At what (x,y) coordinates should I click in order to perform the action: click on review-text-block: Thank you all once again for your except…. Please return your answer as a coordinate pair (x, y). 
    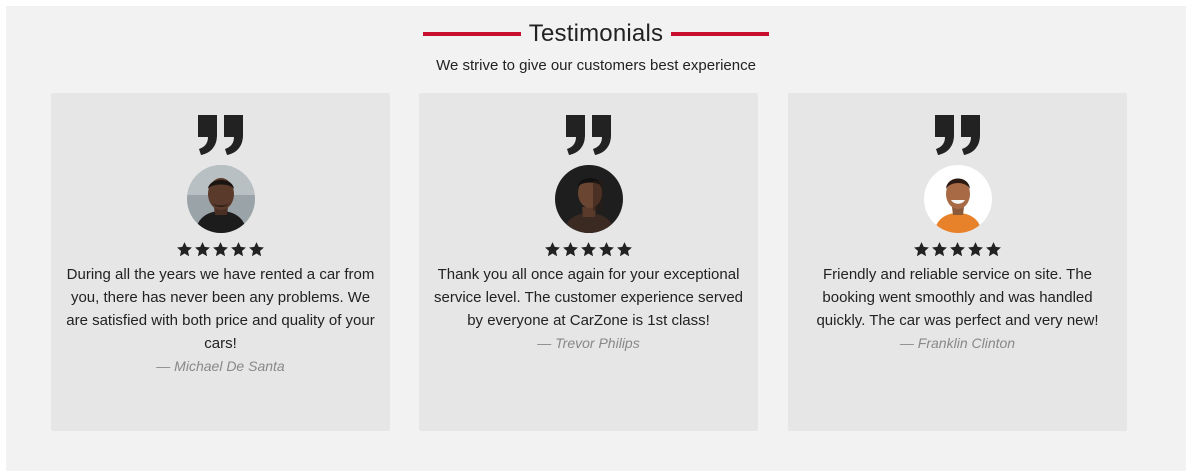
    Looking at the image, I should click on (588, 309).